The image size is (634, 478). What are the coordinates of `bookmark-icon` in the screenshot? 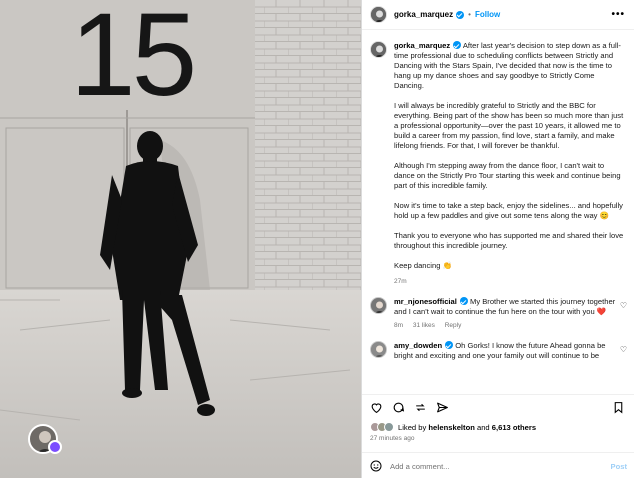 It's located at (618, 407).